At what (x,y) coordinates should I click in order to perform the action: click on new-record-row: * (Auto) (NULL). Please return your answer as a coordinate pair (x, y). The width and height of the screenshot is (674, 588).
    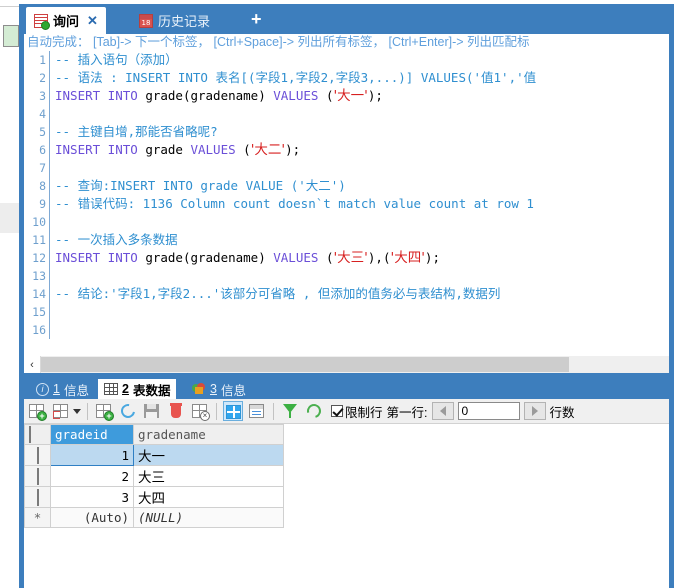
    Looking at the image, I should click on (154, 517).